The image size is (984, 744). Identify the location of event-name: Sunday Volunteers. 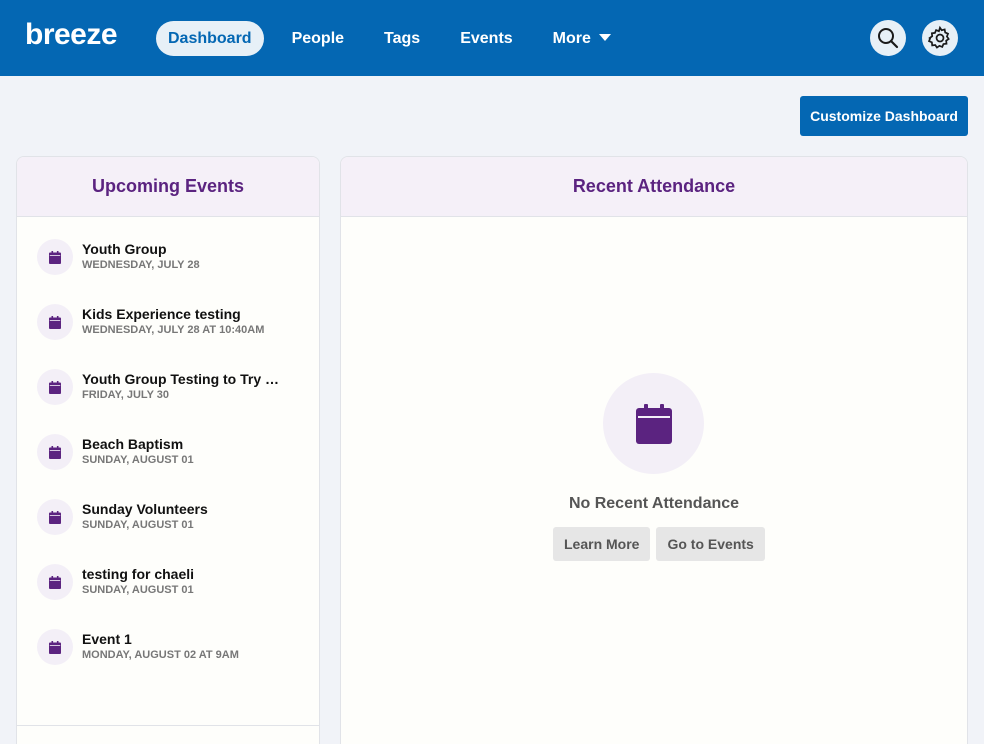
(145, 509).